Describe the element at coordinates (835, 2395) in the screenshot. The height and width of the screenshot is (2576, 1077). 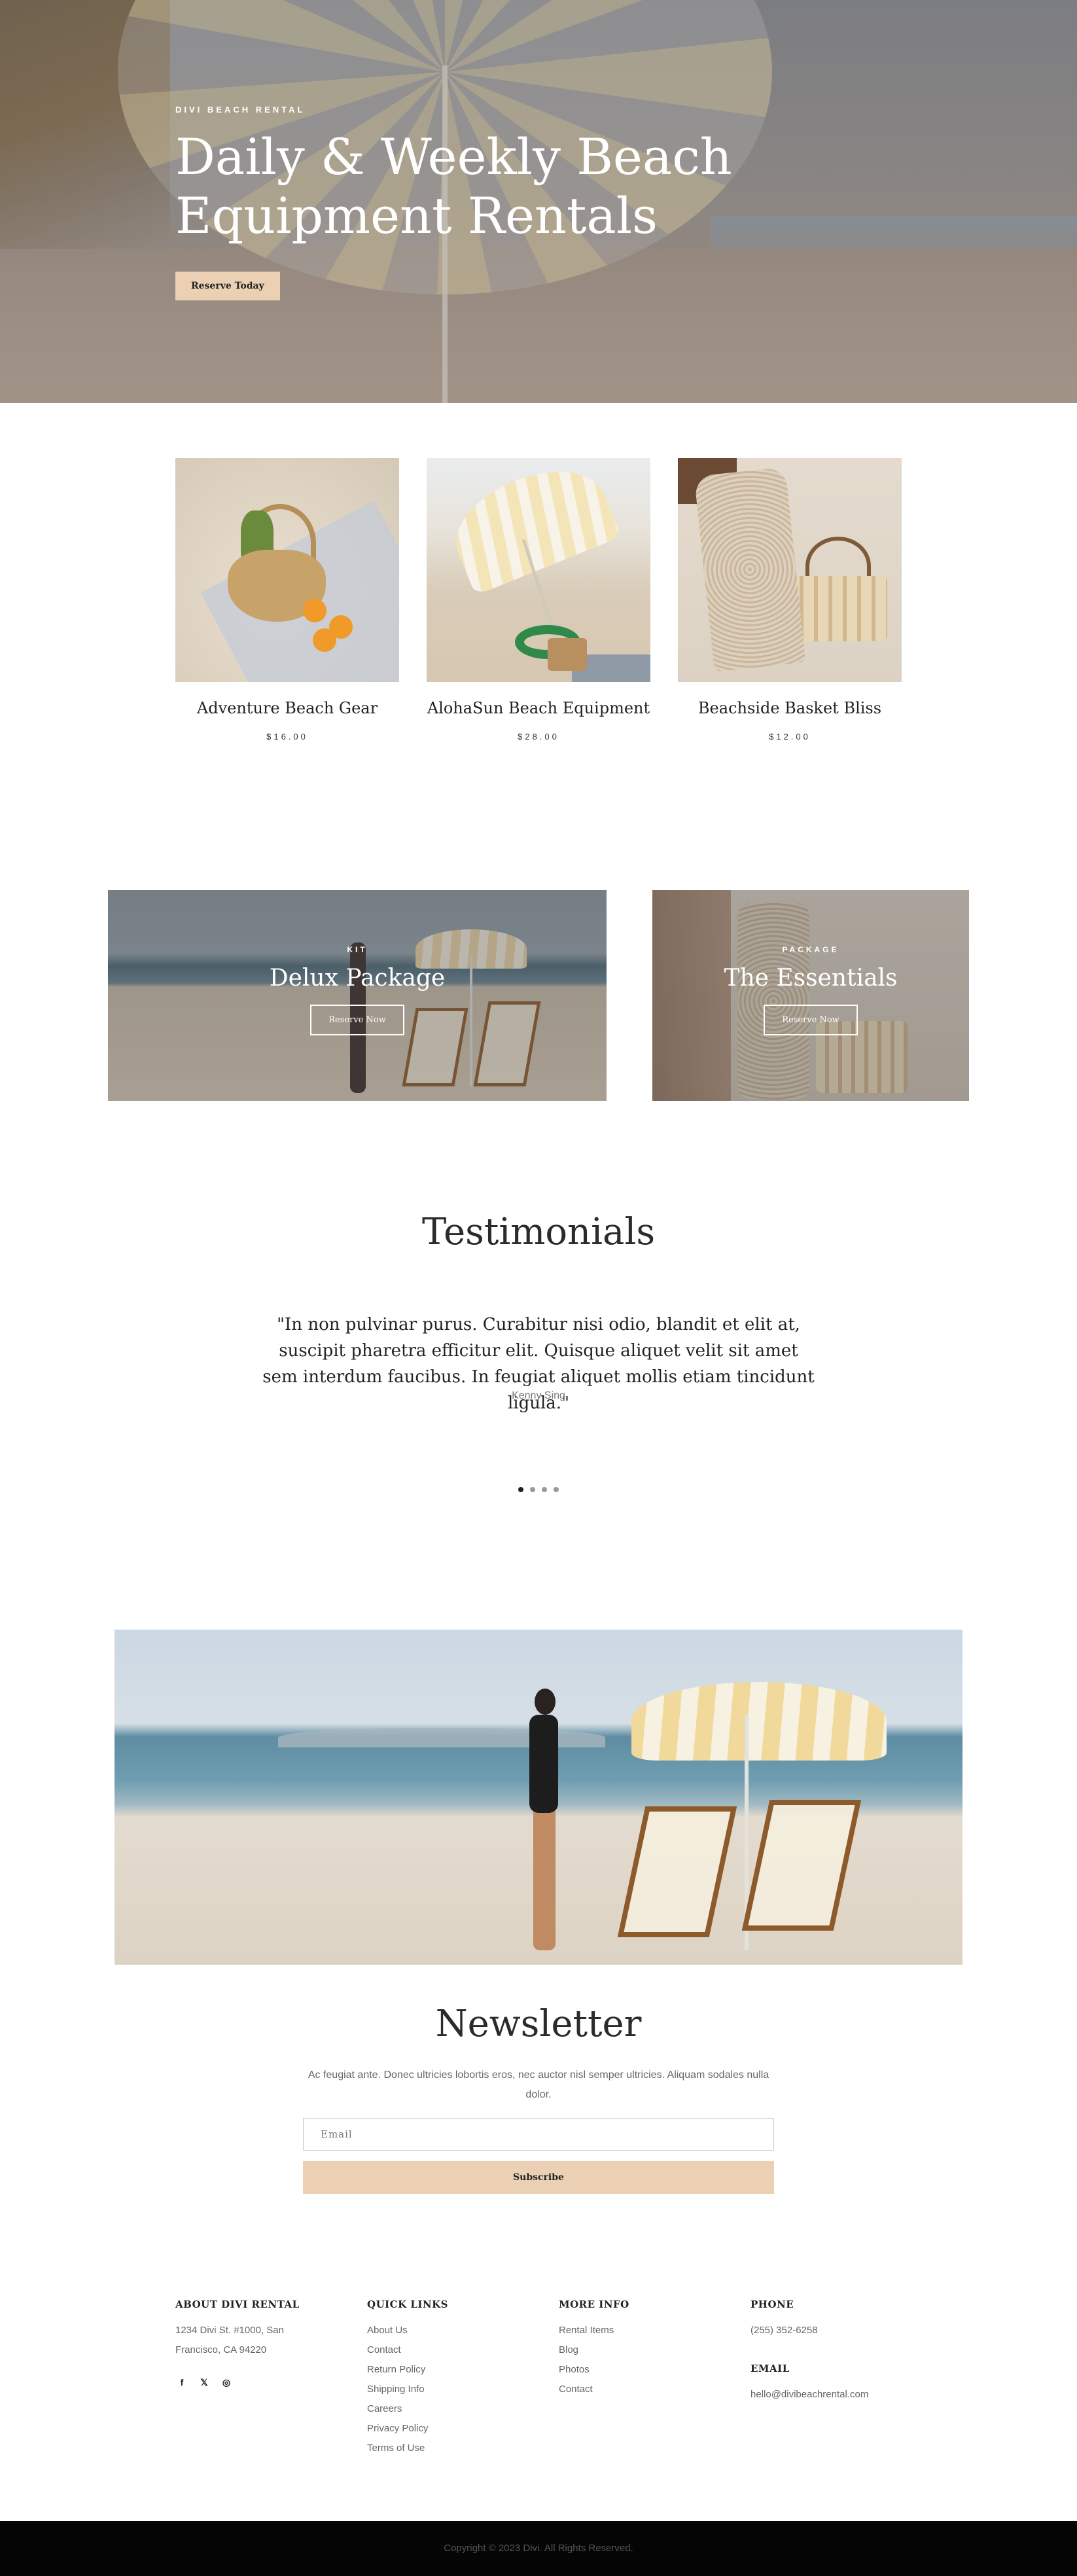
I see `footer-email: hello@divibeachrental.com` at that location.